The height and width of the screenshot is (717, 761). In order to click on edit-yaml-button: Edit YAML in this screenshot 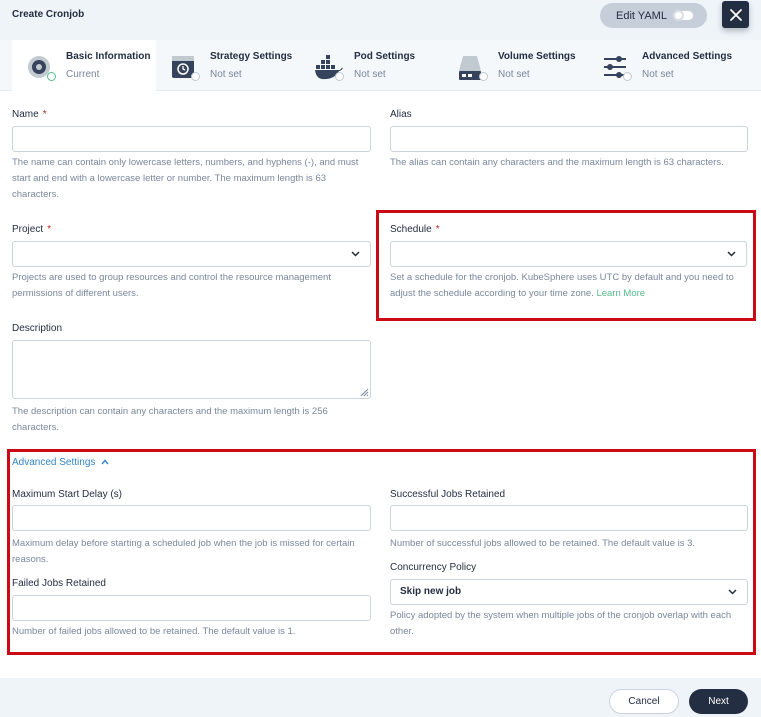, I will do `click(653, 15)`.